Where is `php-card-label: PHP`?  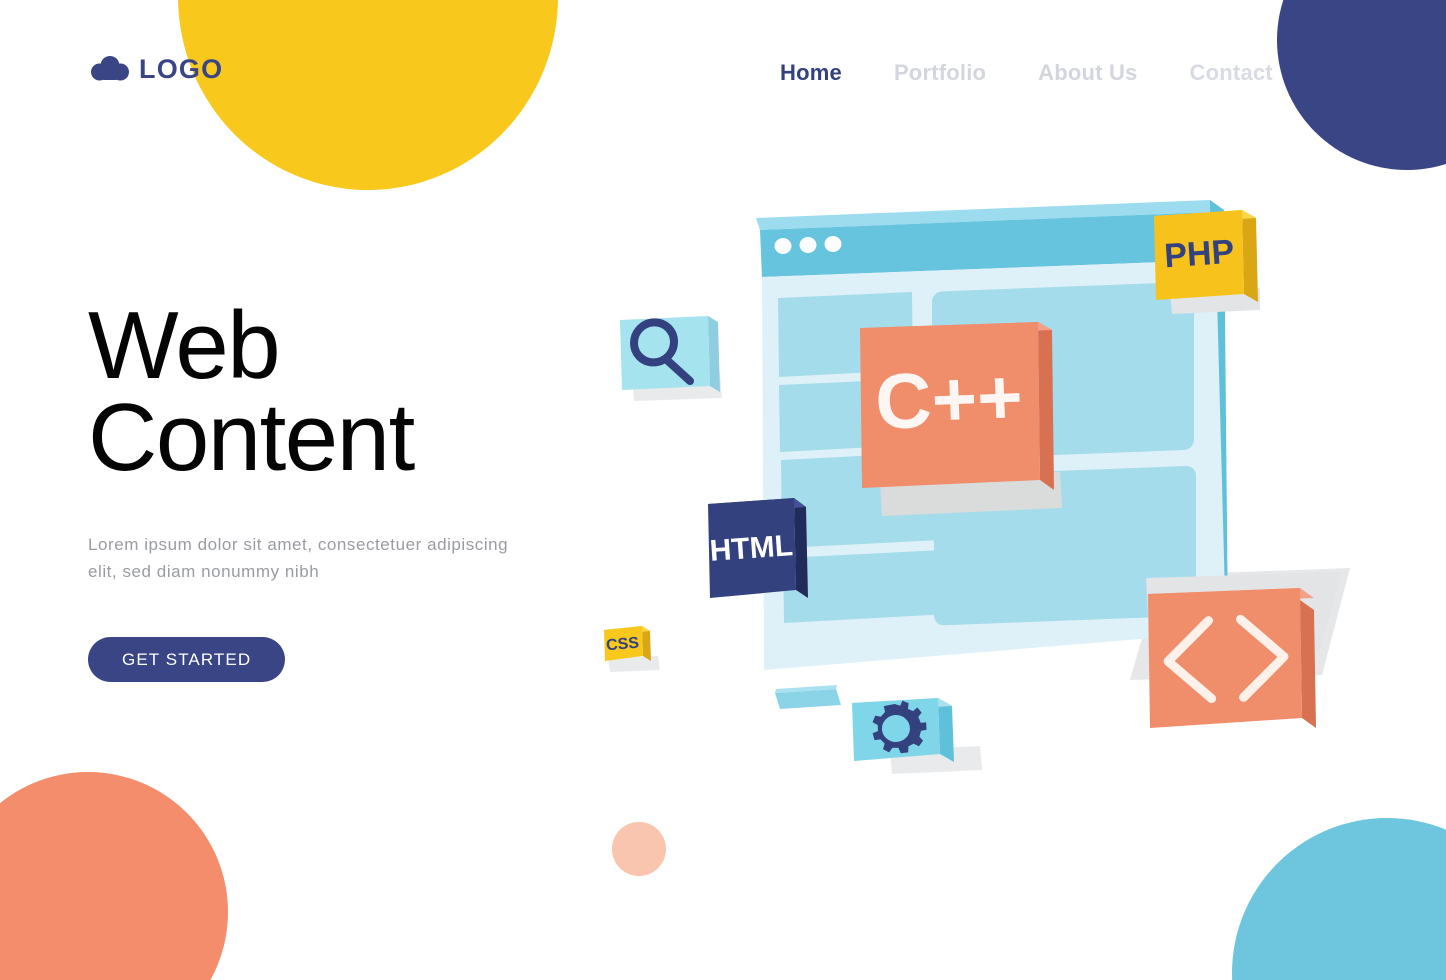
php-card-label: PHP is located at coordinates (1199, 254).